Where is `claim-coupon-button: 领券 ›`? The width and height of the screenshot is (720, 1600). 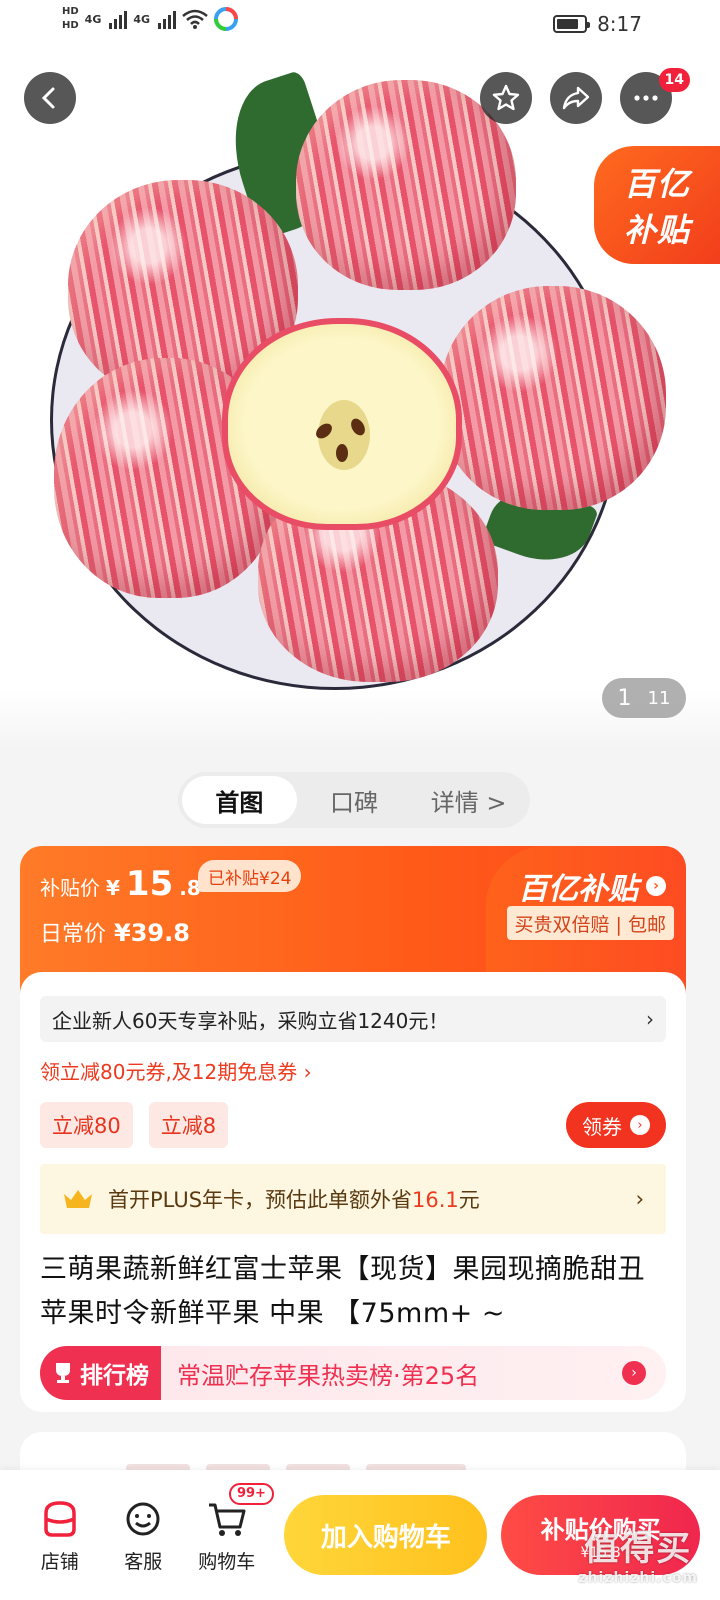
claim-coupon-button: 领券 › is located at coordinates (616, 1125).